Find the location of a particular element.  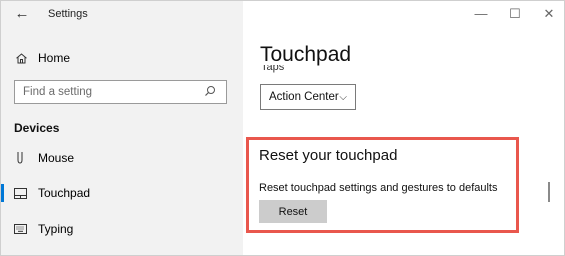

window-title: Settings is located at coordinates (68, 14).